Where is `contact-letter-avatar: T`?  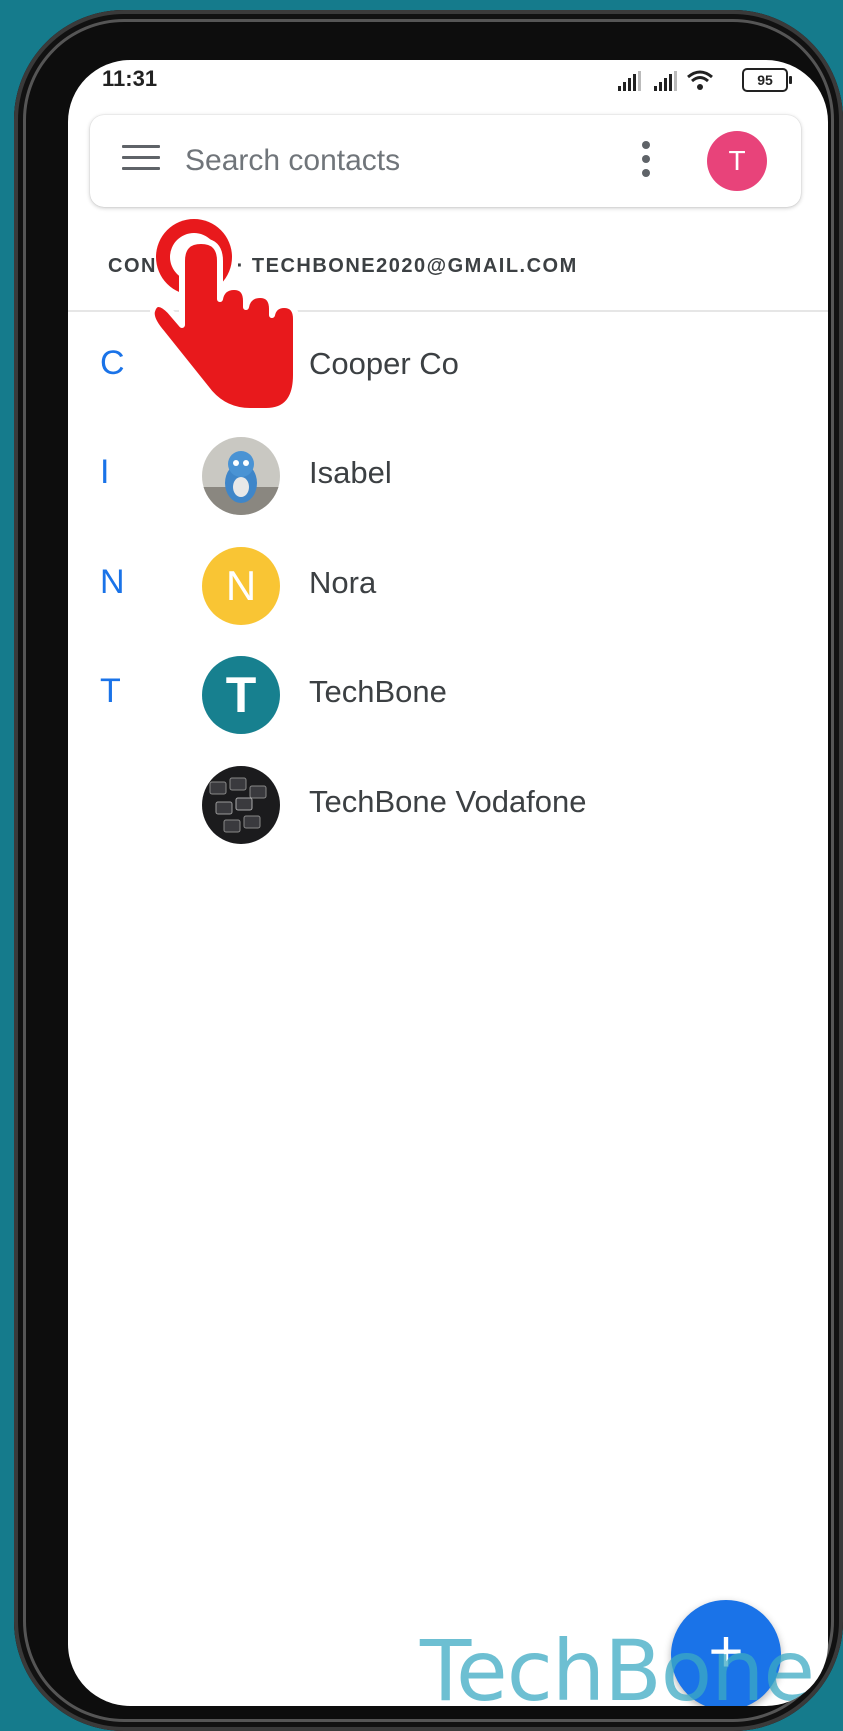
contact-letter-avatar: T is located at coordinates (241, 695).